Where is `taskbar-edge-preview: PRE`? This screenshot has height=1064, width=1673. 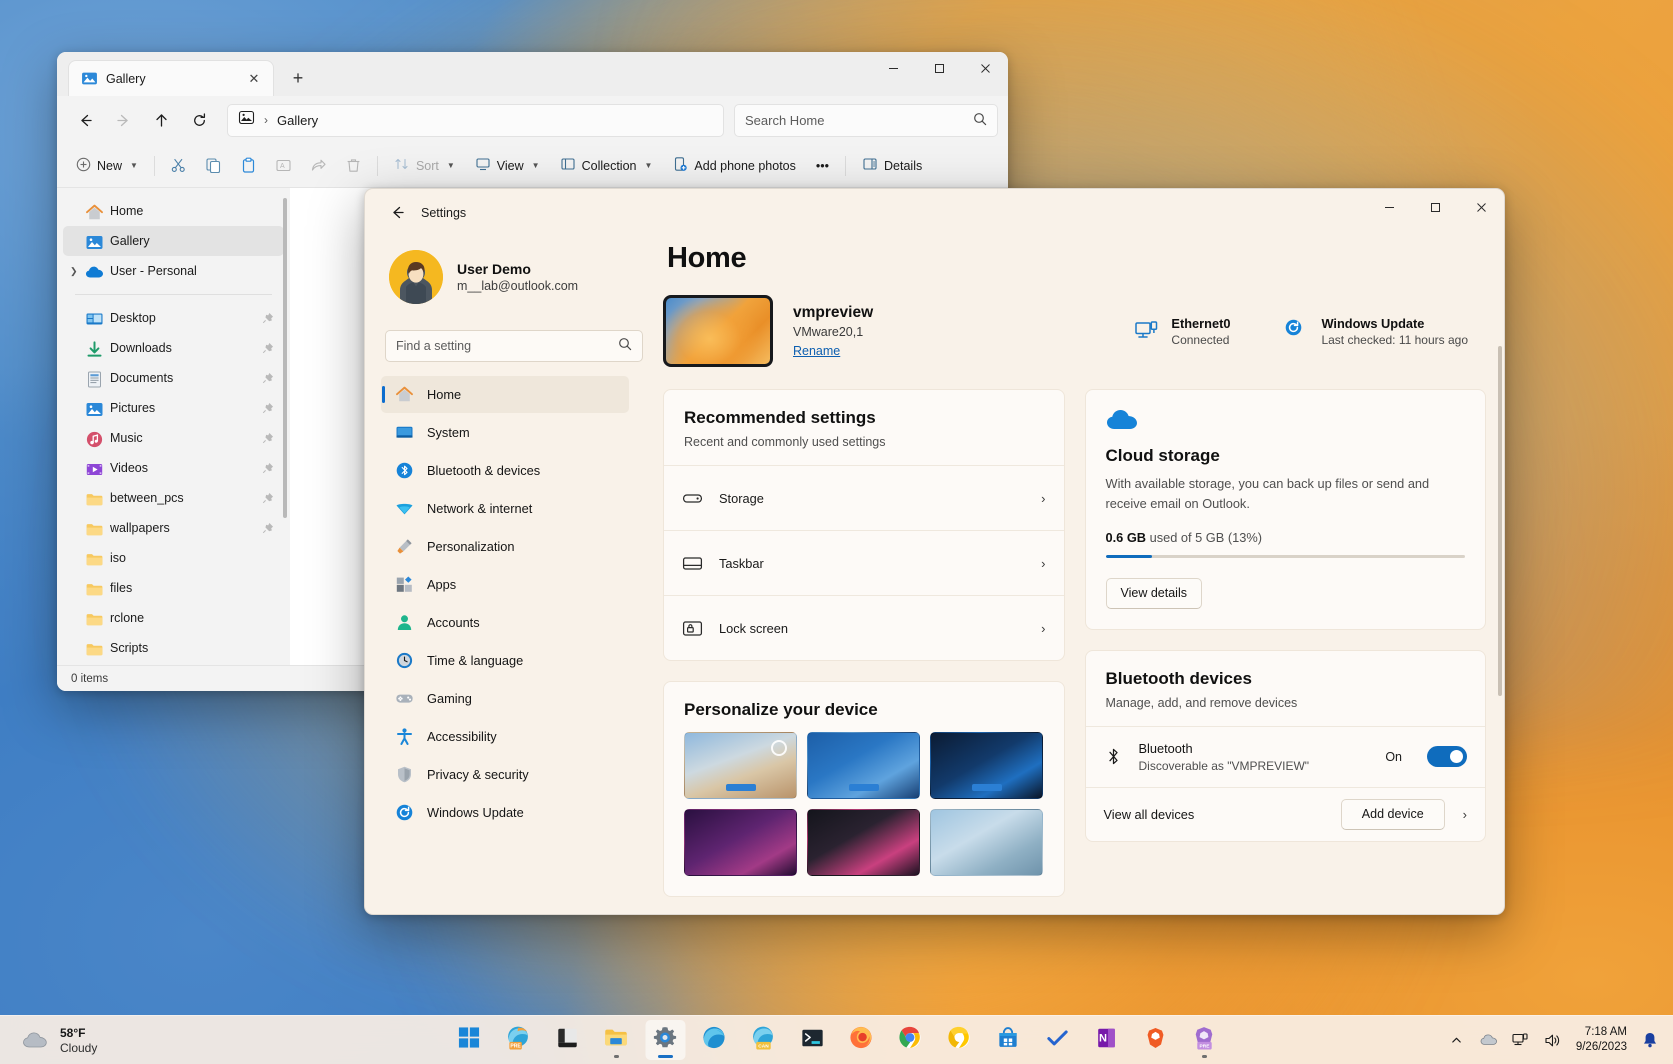
taskbar-edge-preview: PRE is located at coordinates (518, 1040).